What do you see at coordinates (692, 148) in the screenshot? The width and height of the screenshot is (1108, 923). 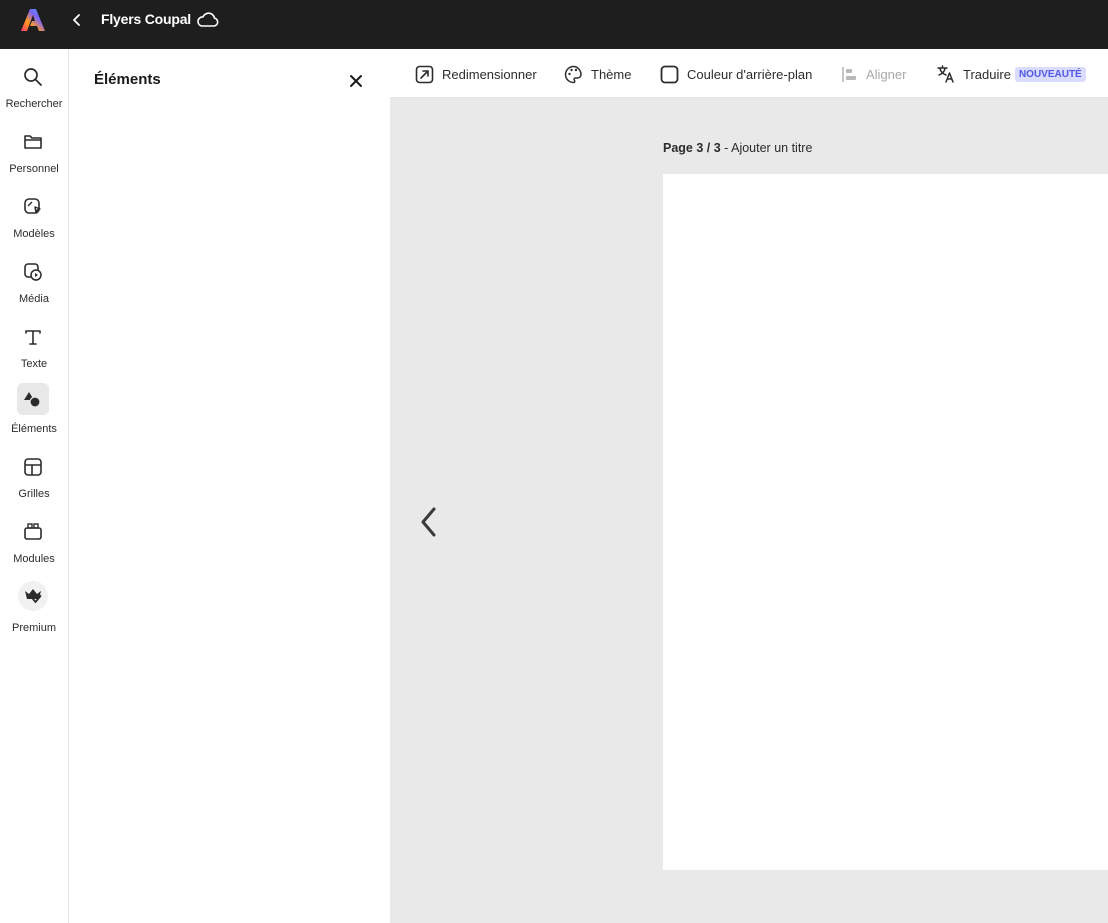 I see `page-number: Page 3 / 3` at bounding box center [692, 148].